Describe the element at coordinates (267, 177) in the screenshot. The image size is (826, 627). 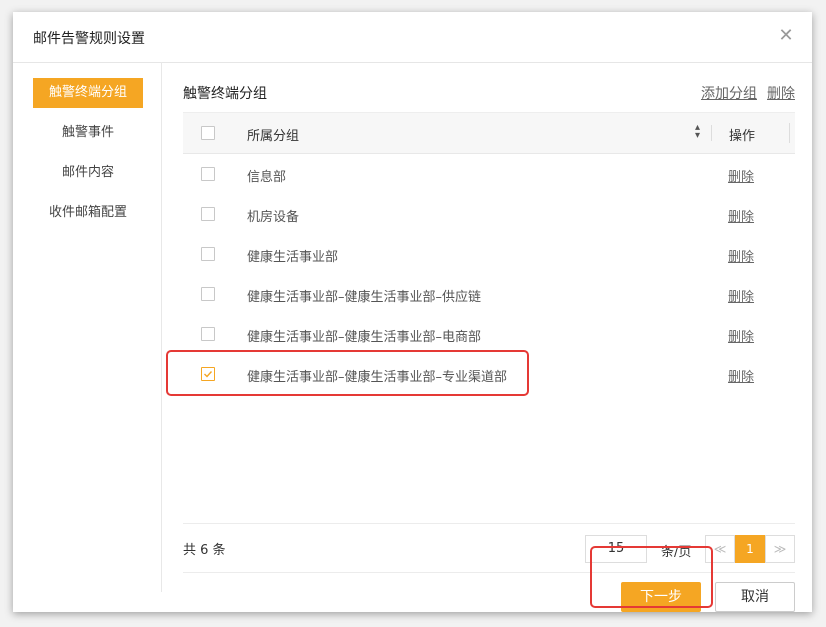
I see `group-name: 信息部` at that location.